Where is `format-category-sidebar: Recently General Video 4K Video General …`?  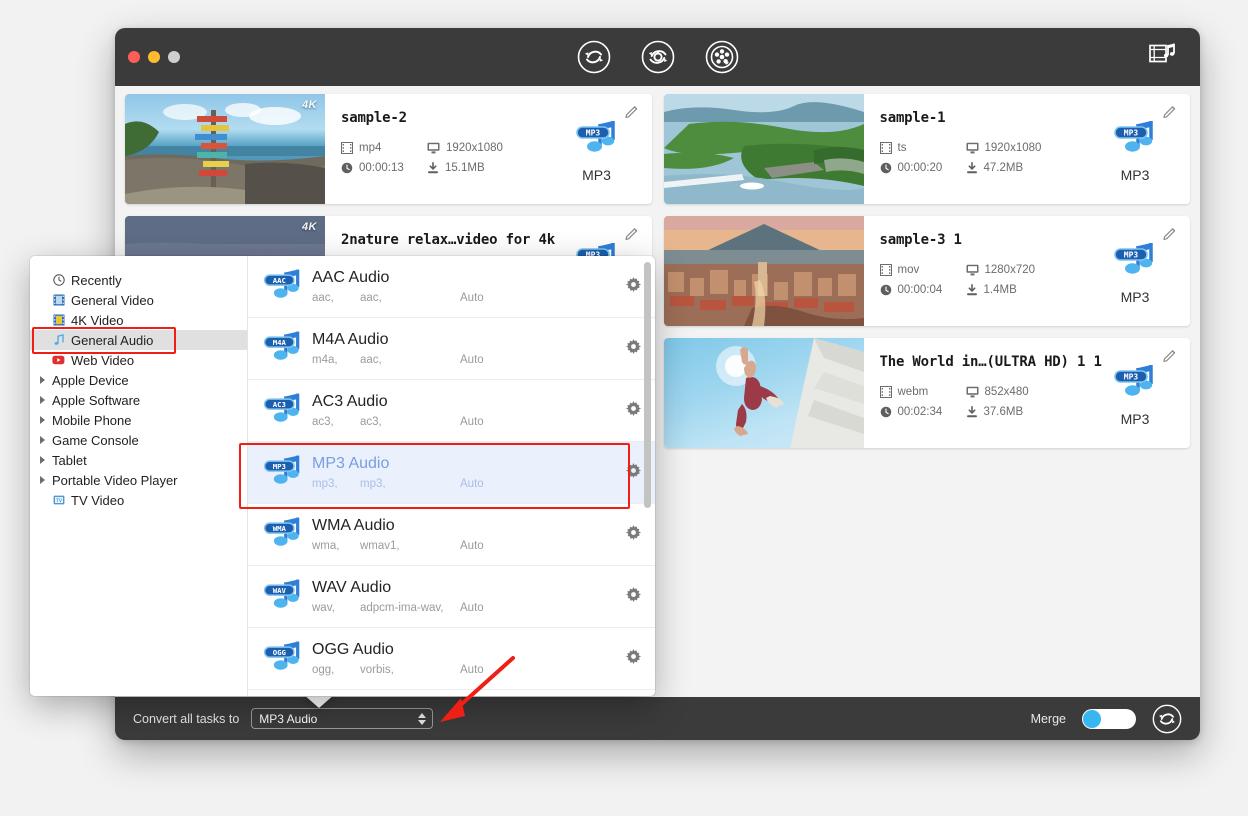
format-category-sidebar: Recently General Video 4K Video General … is located at coordinates (139, 476).